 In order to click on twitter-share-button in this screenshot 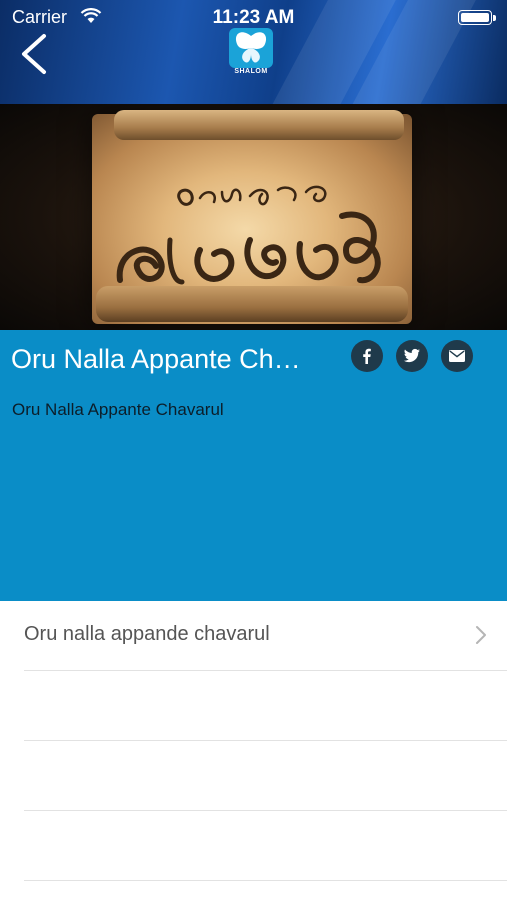, I will do `click(412, 356)`.